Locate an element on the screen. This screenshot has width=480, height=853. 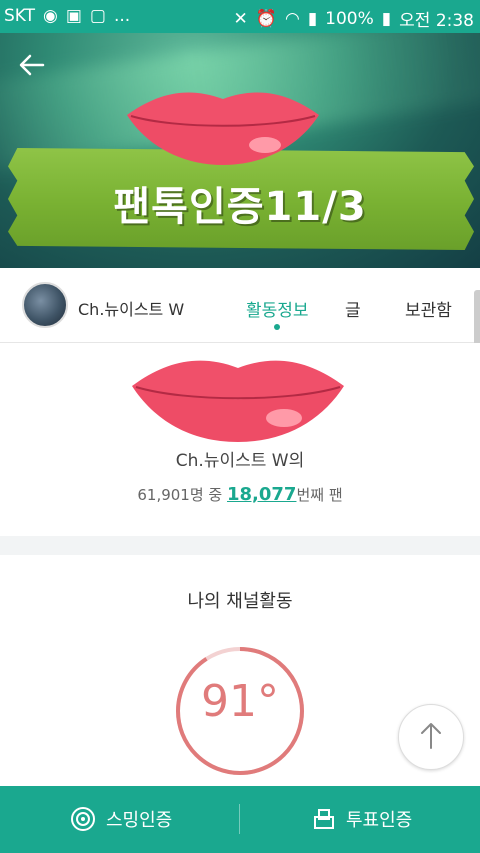
channel-bar: Ch.뉴이스트 W 활동정보 글 보관함 is located at coordinates (240, 305).